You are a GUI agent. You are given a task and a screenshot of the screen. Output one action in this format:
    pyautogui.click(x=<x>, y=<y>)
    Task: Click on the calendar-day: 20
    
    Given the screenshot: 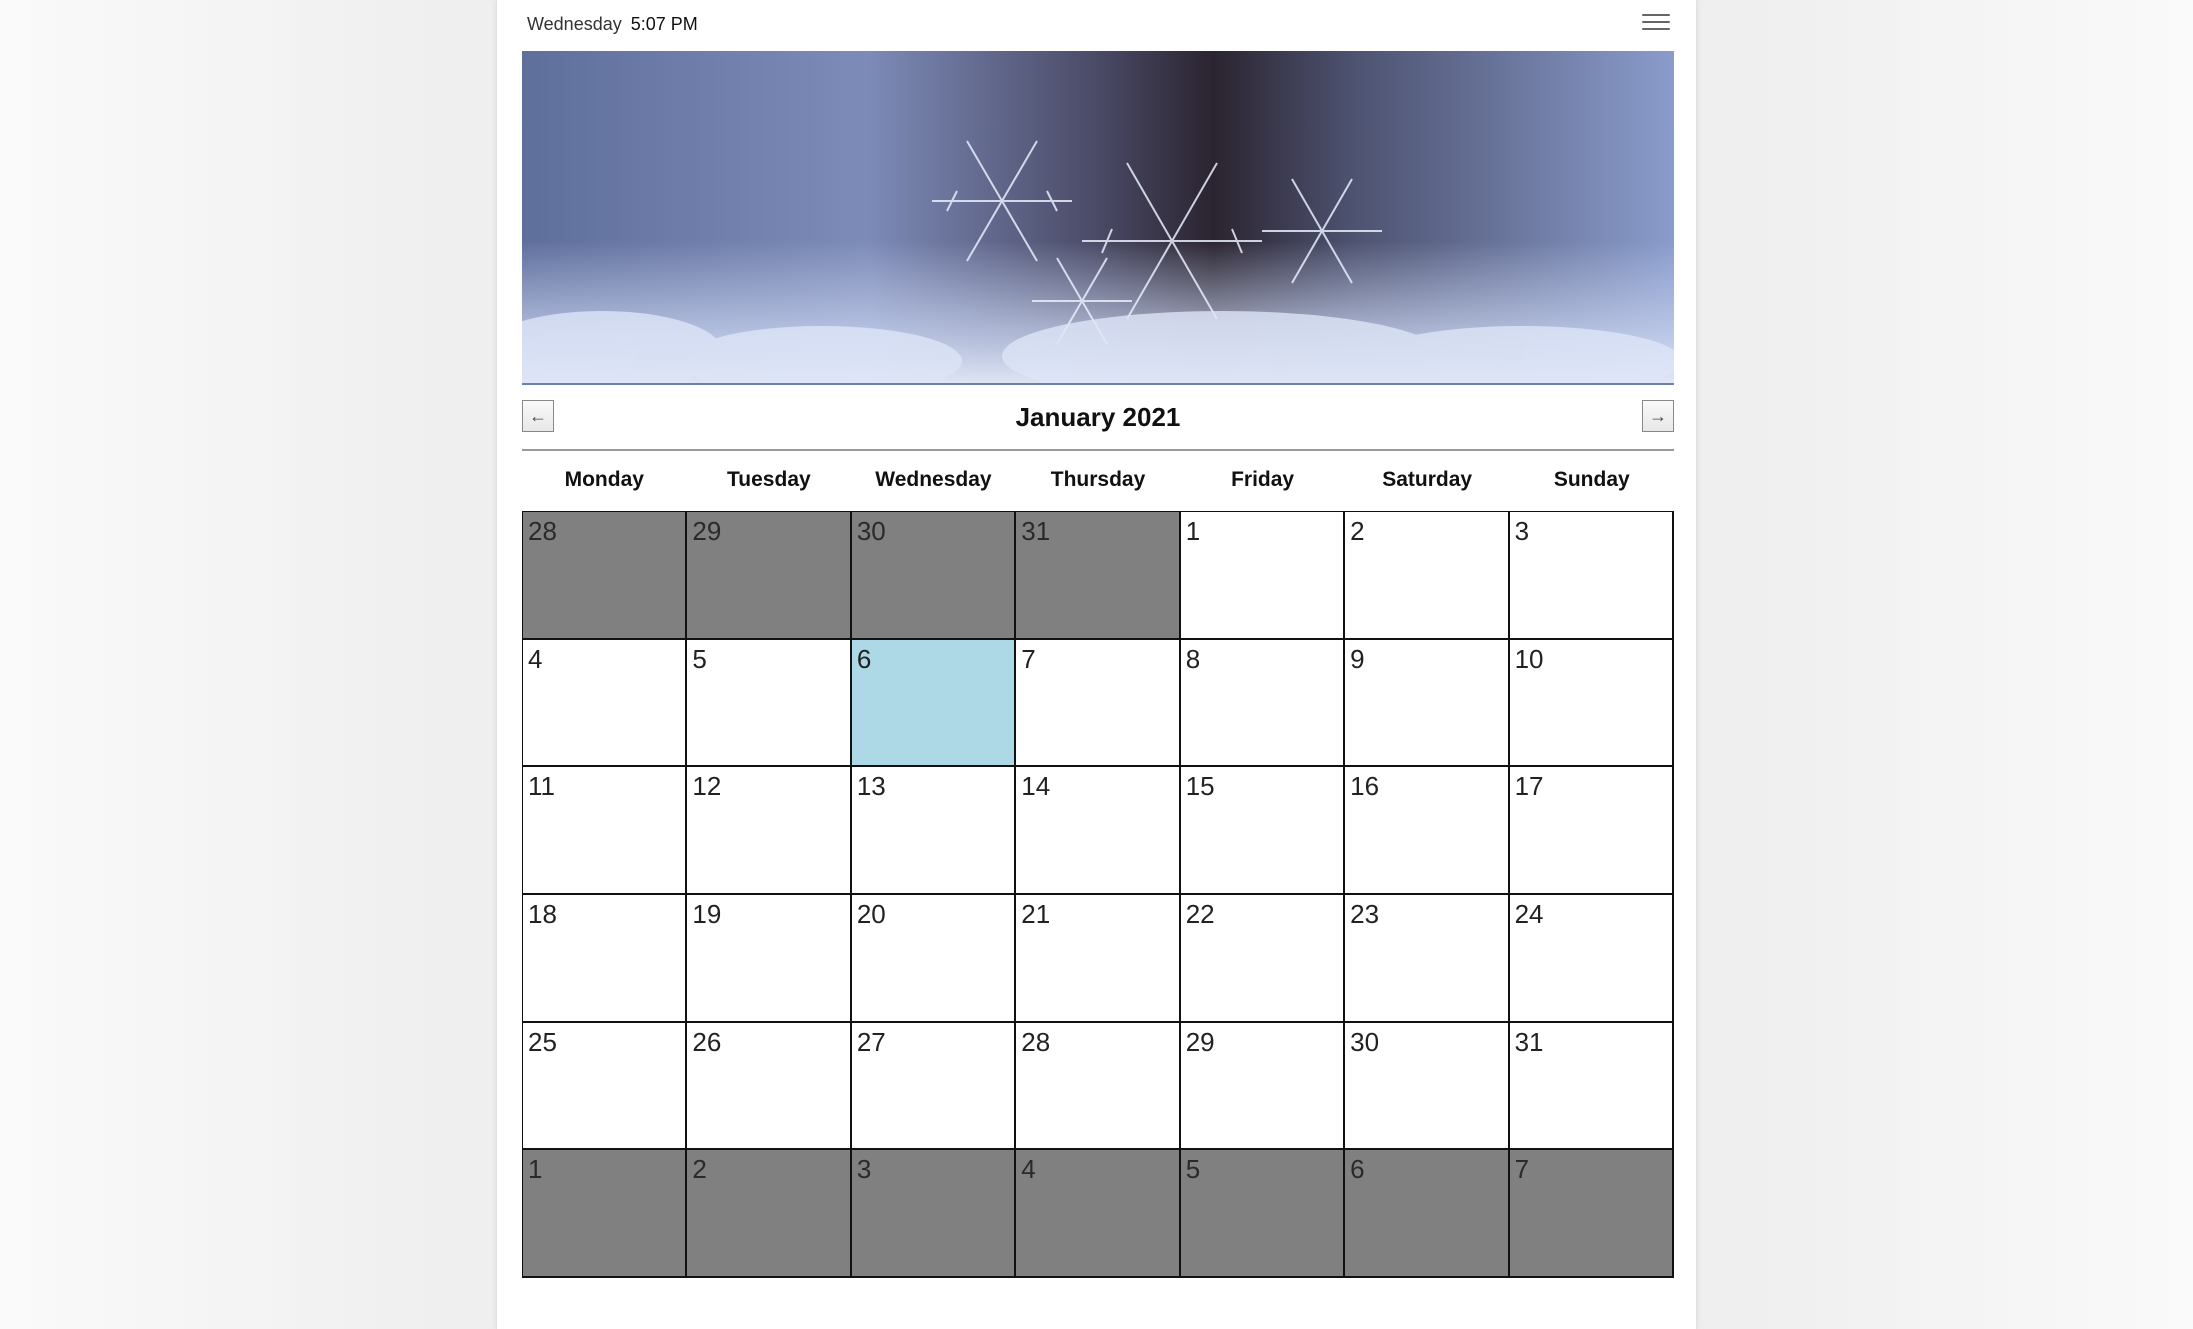 What is the action you would take?
    pyautogui.click(x=934, y=958)
    